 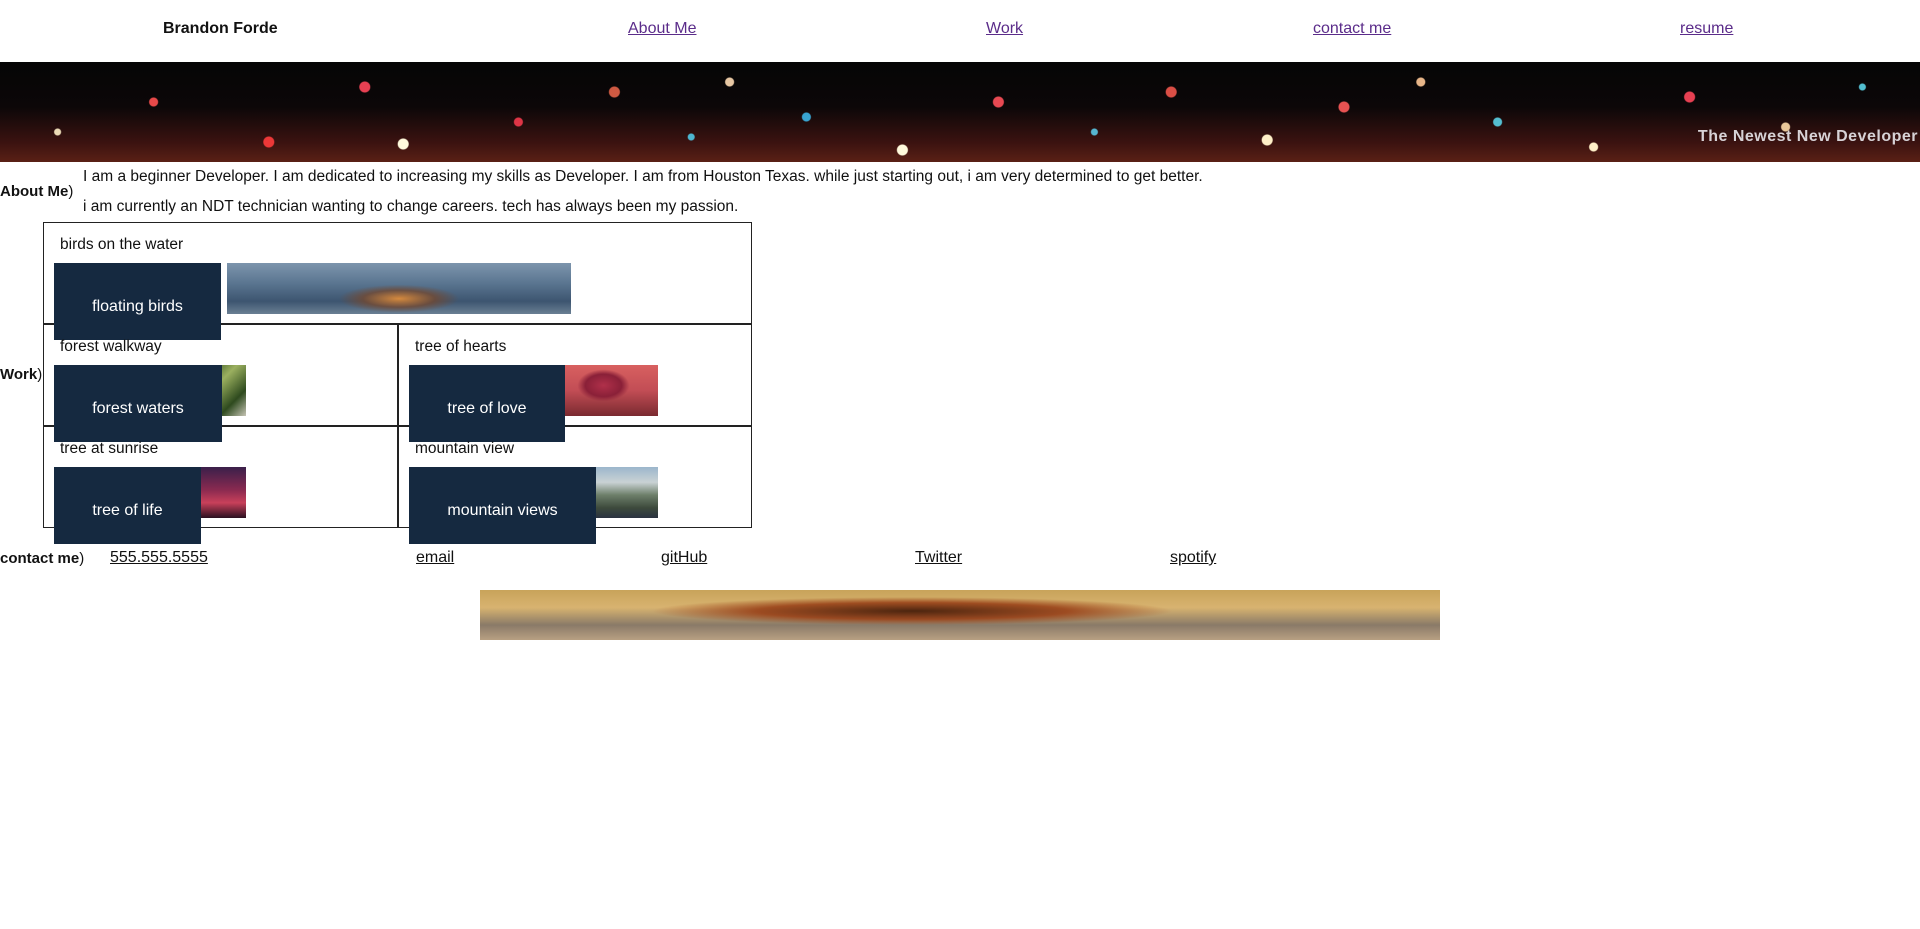 What do you see at coordinates (1706, 29) in the screenshot?
I see `nav-link-resume: resume` at bounding box center [1706, 29].